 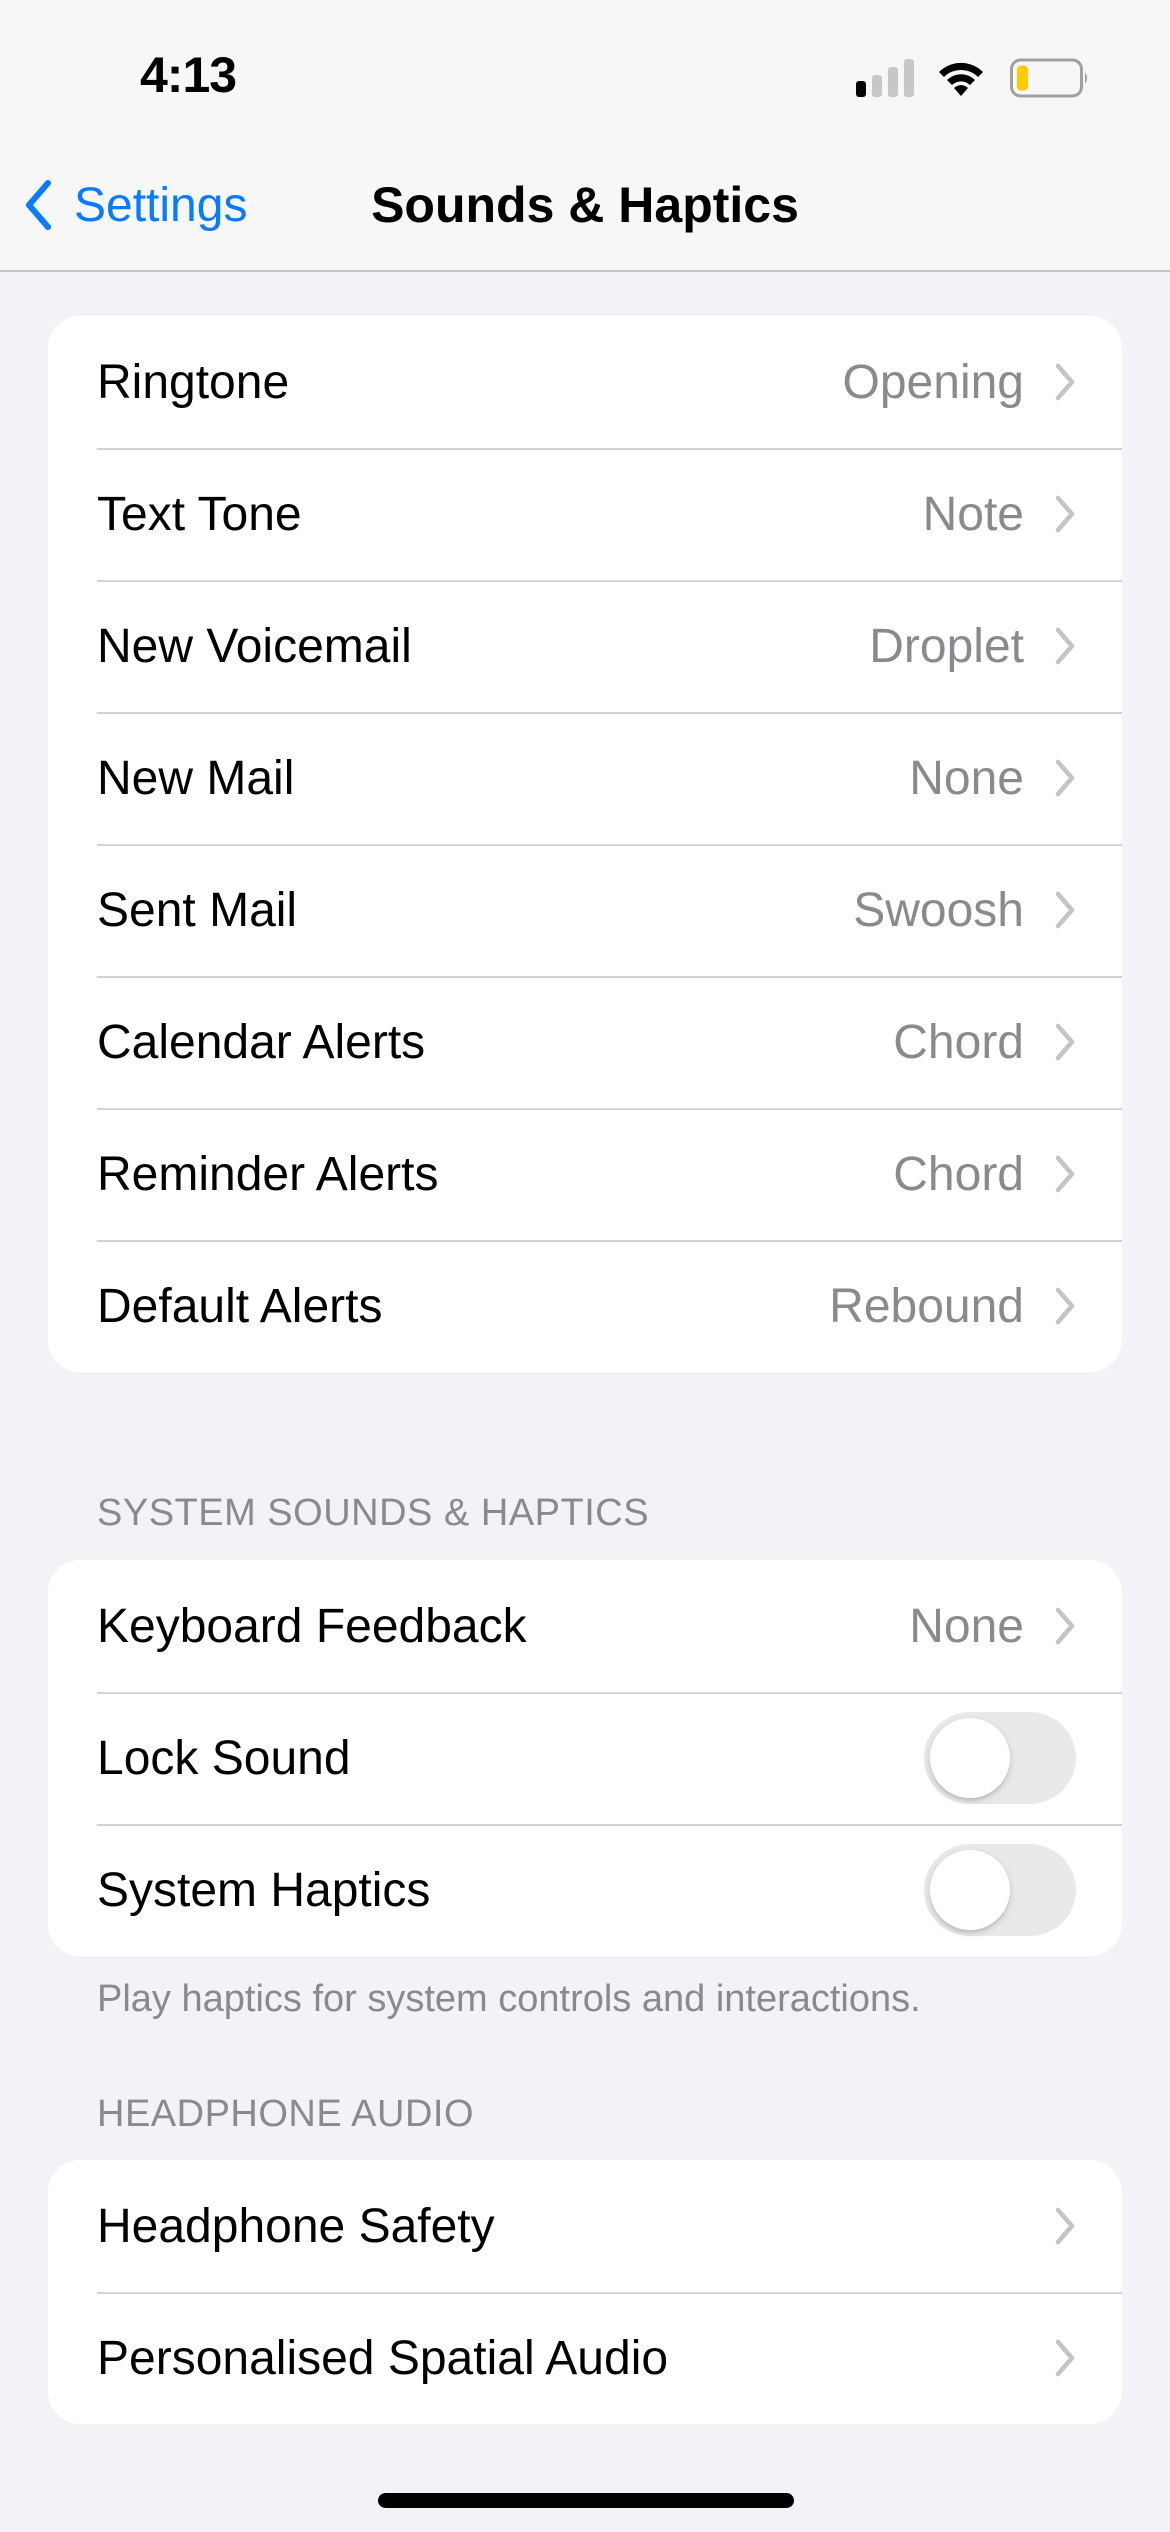 What do you see at coordinates (886, 78) in the screenshot?
I see `cellular-signal-icon` at bounding box center [886, 78].